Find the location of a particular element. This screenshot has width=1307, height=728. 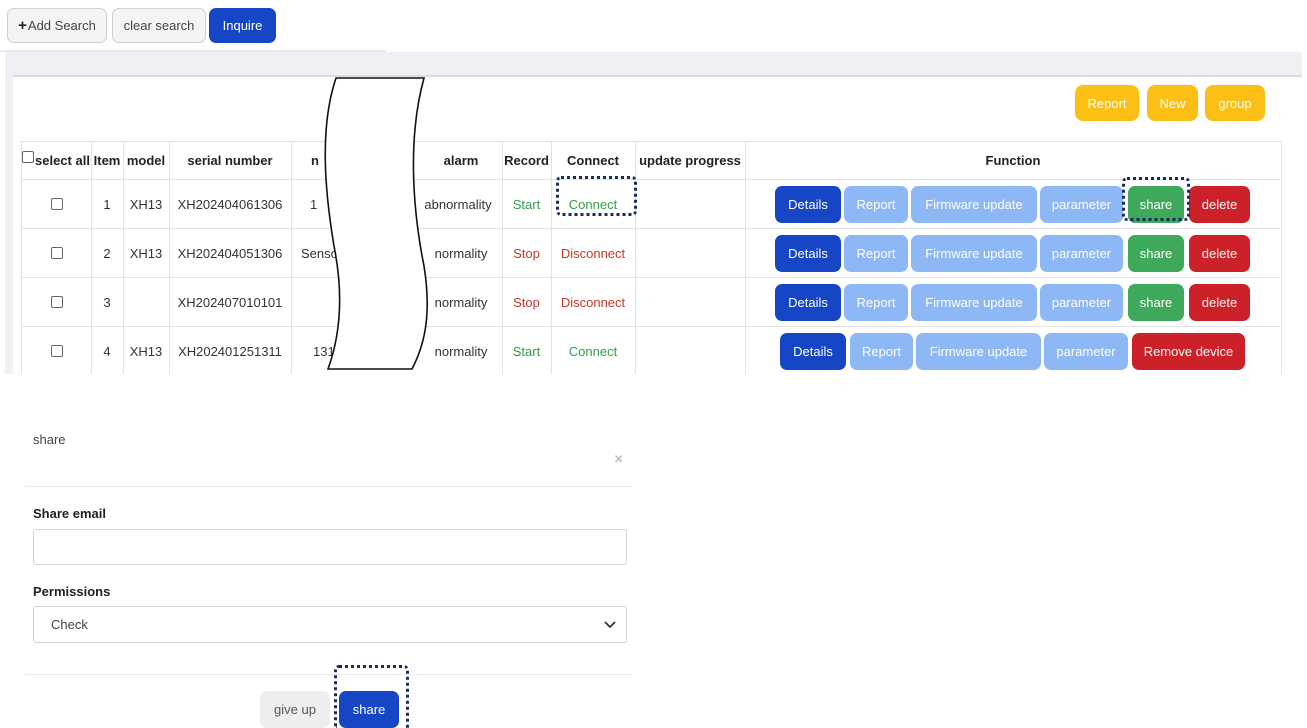

plus-icon: + is located at coordinates (22, 25).